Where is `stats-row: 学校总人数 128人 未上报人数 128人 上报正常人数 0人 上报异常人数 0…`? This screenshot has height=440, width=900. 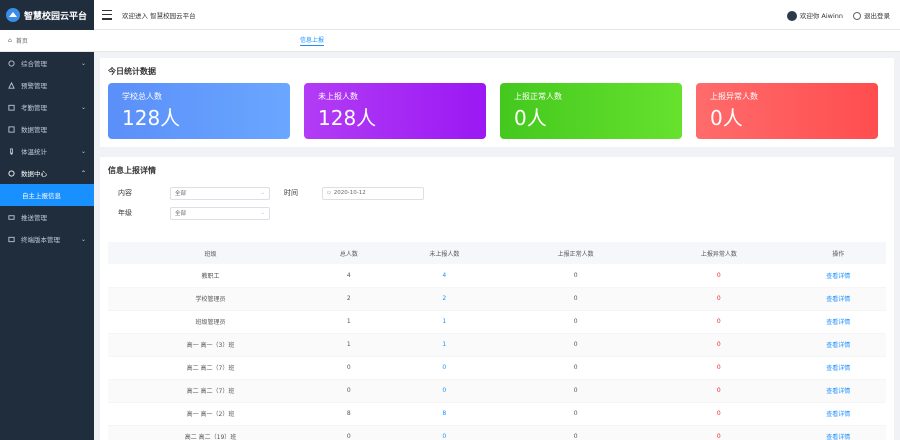 stats-row: 学校总人数 128人 未上报人数 128人 上报正常人数 0人 上报异常人数 0… is located at coordinates (497, 111).